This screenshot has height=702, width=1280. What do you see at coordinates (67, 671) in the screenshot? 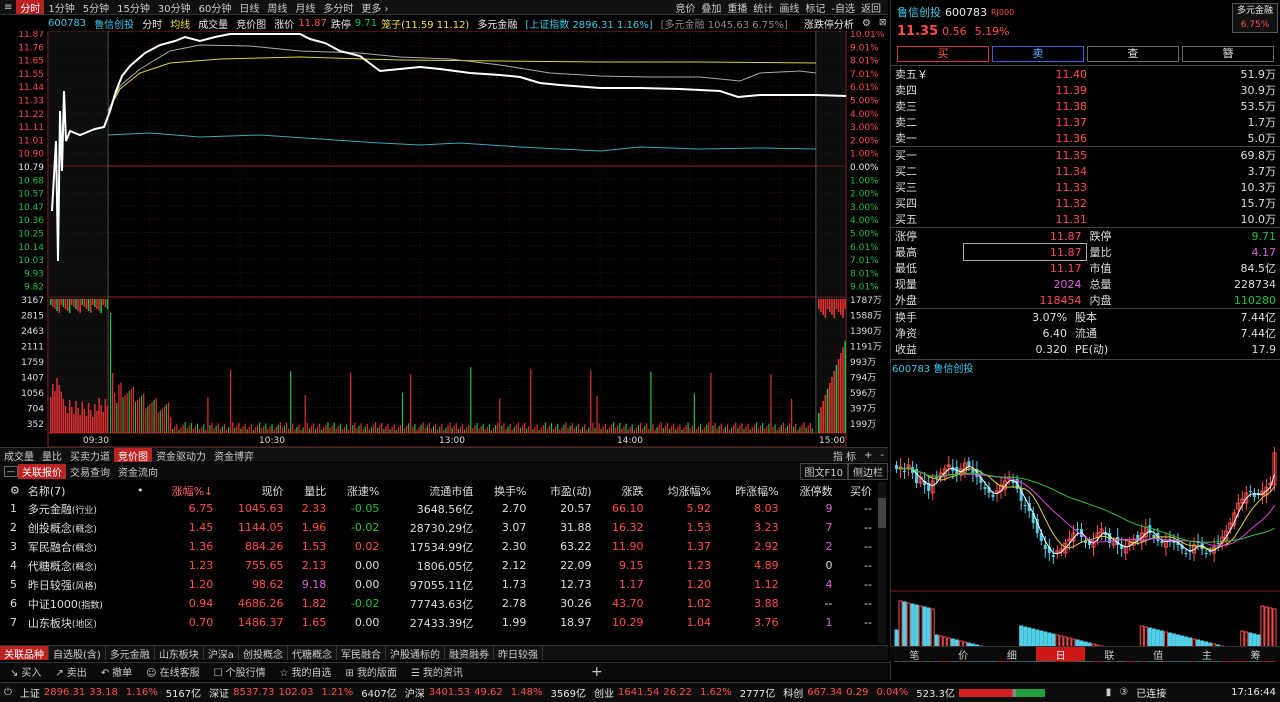
I see `action-sell: ↗ 卖出` at bounding box center [67, 671].